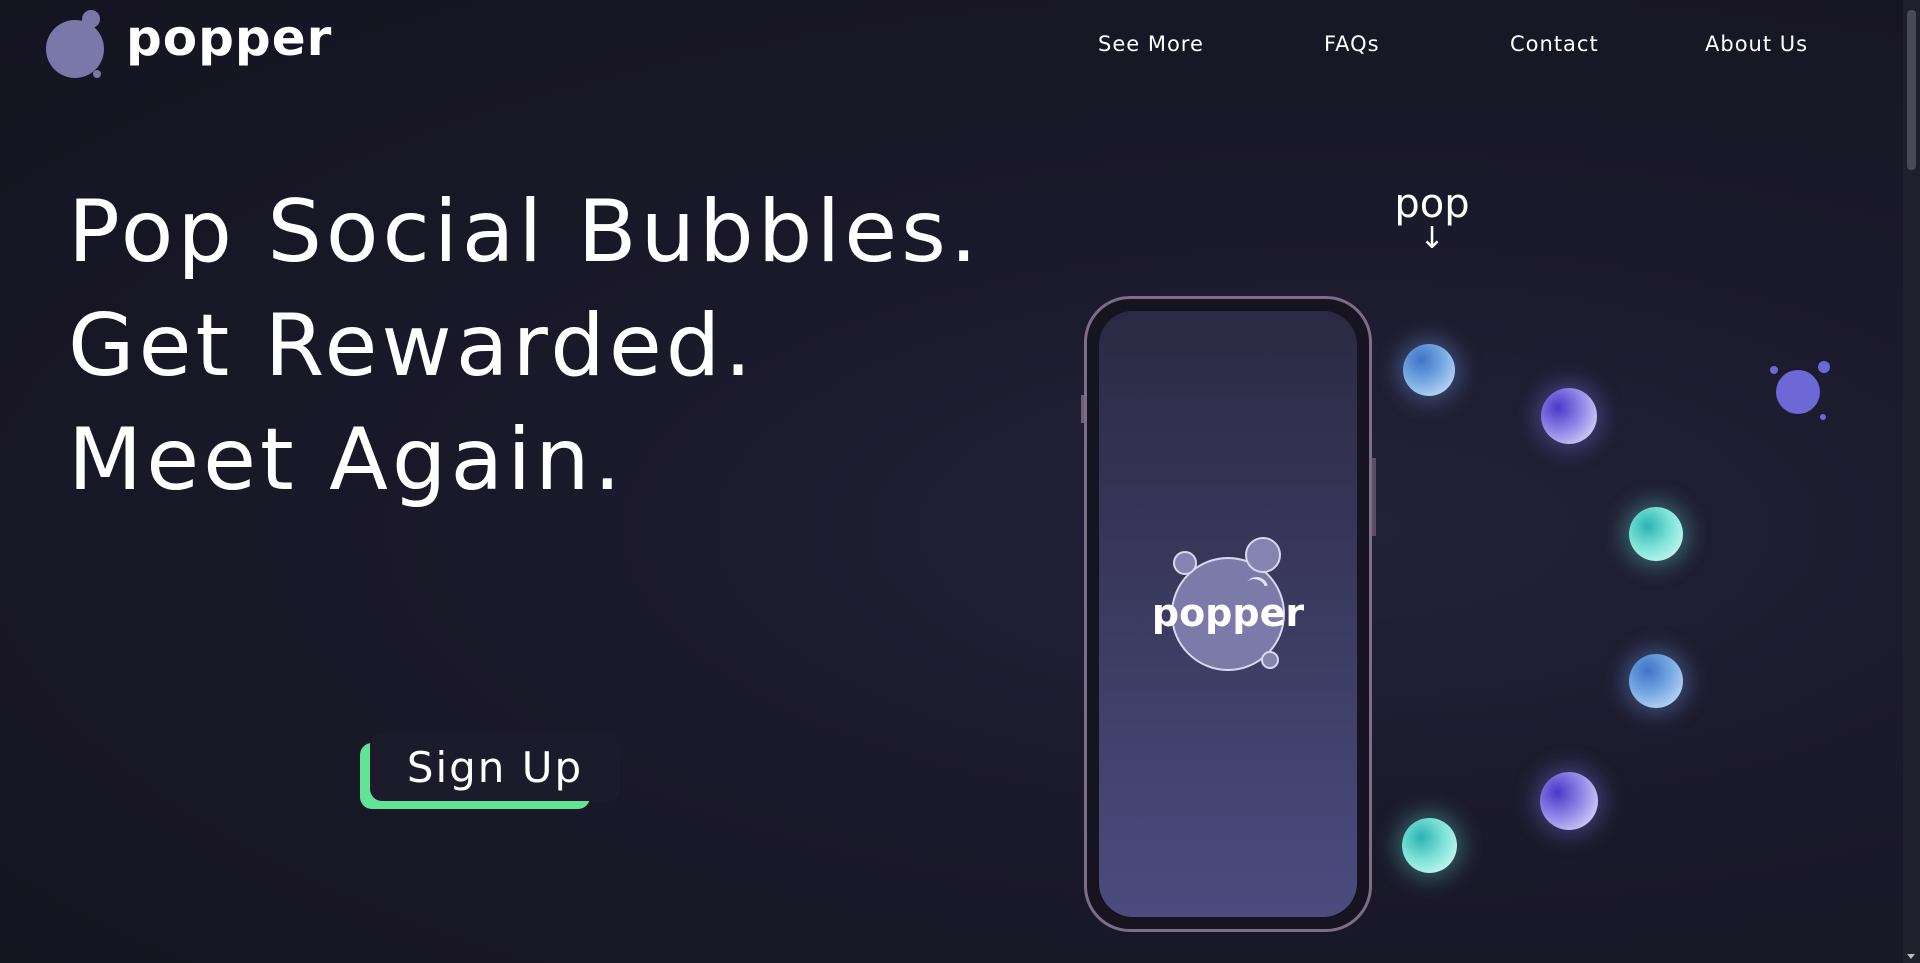 Image resolution: width=1920 pixels, height=963 pixels. Describe the element at coordinates (1911, 90) in the screenshot. I see `scrollbar-thumb` at that location.